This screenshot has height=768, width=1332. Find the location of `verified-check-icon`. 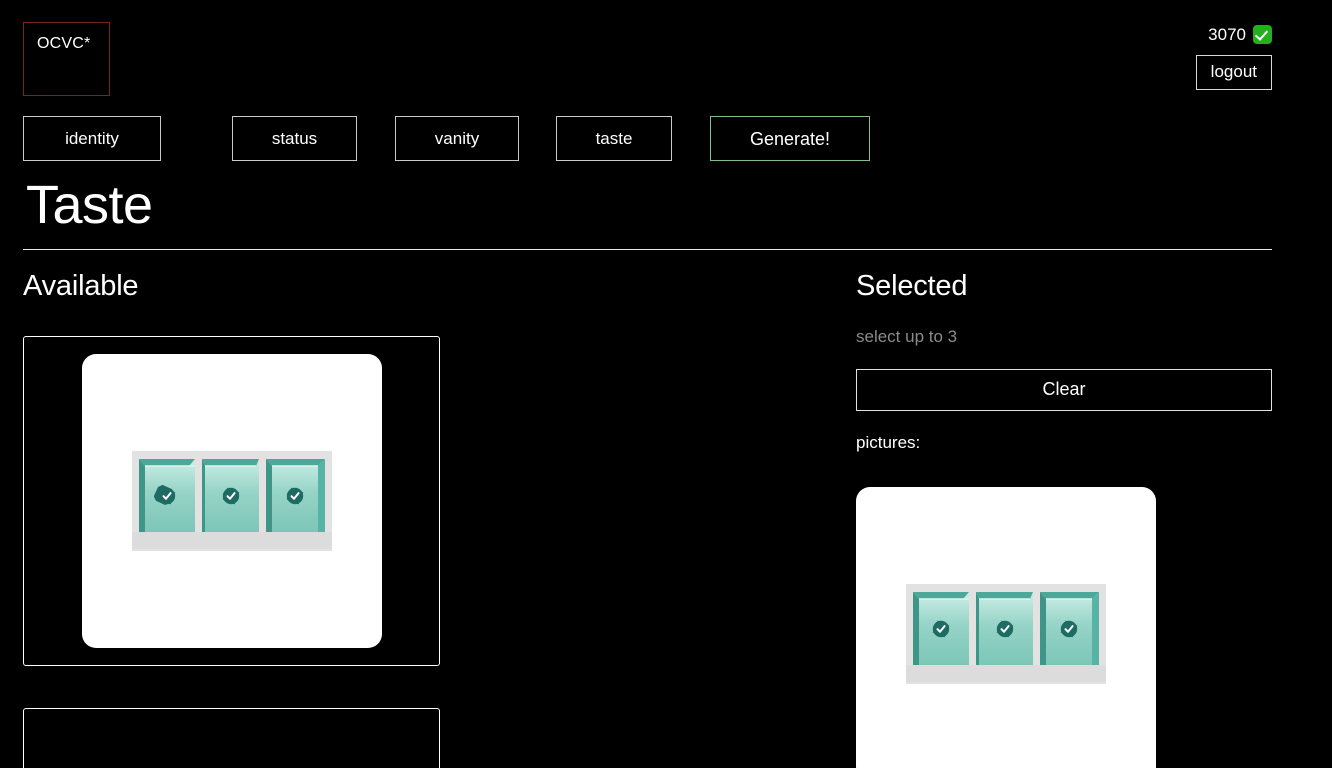

verified-check-icon is located at coordinates (1262, 34).